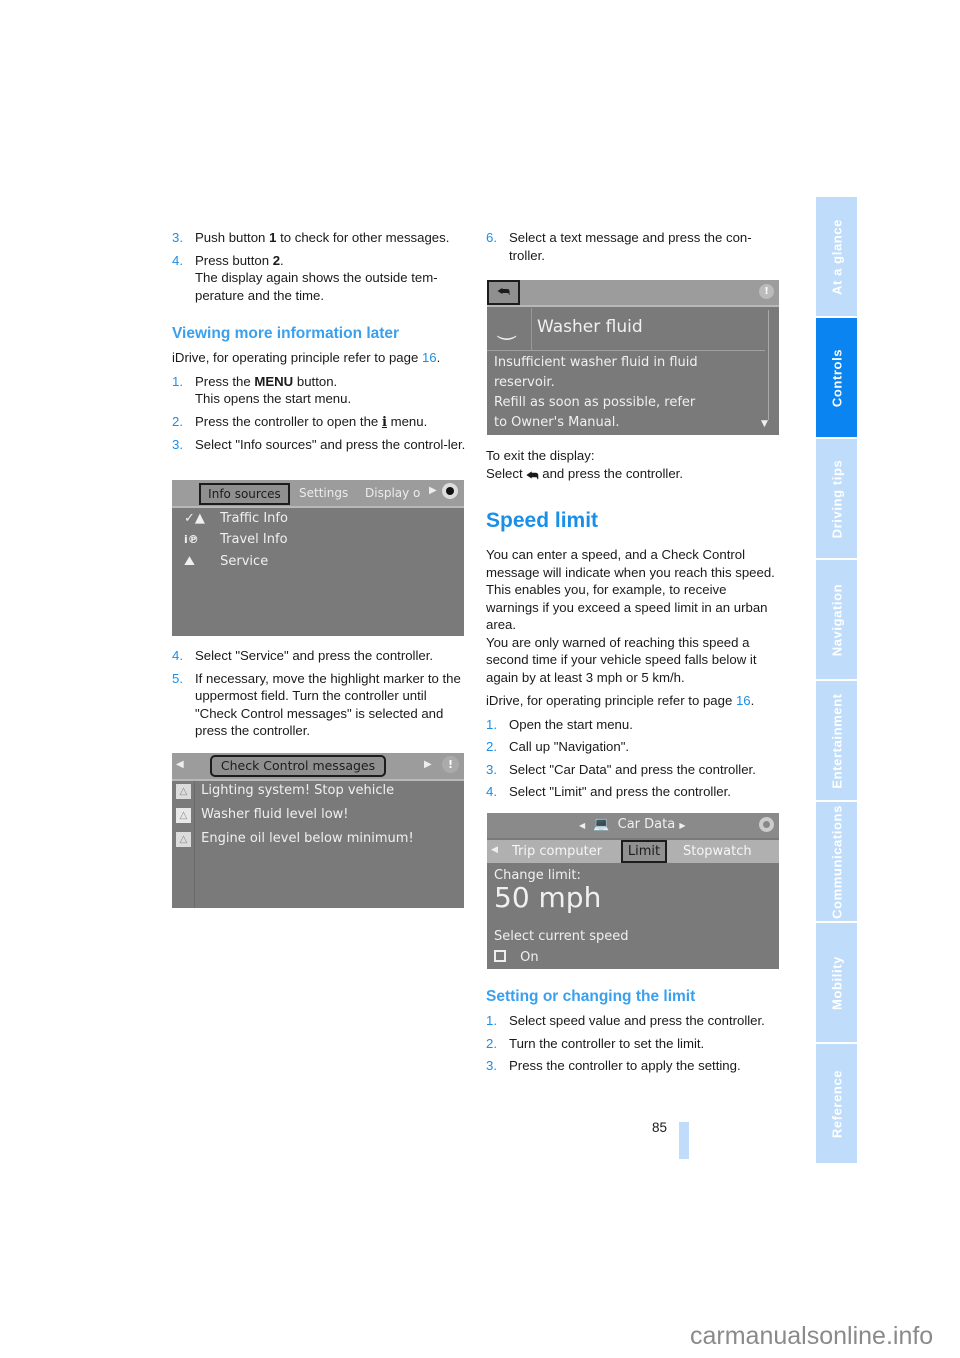  Describe the element at coordinates (507, 327) in the screenshot. I see `windshield-washer-icon: ⏝` at that location.